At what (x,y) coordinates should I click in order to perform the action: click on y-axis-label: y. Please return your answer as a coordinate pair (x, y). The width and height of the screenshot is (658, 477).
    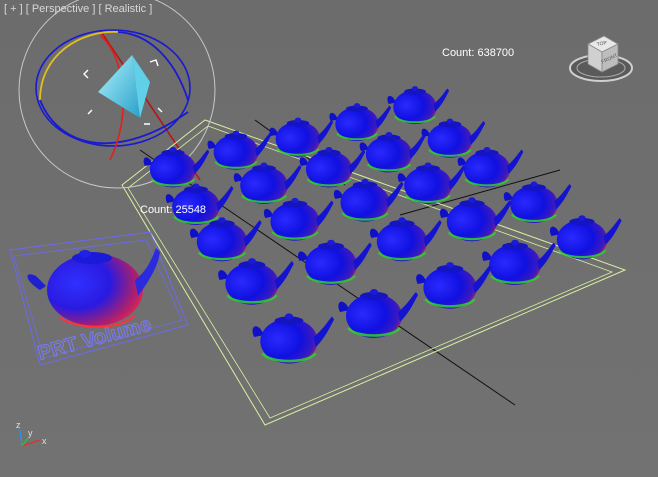
    Looking at the image, I should click on (30, 433).